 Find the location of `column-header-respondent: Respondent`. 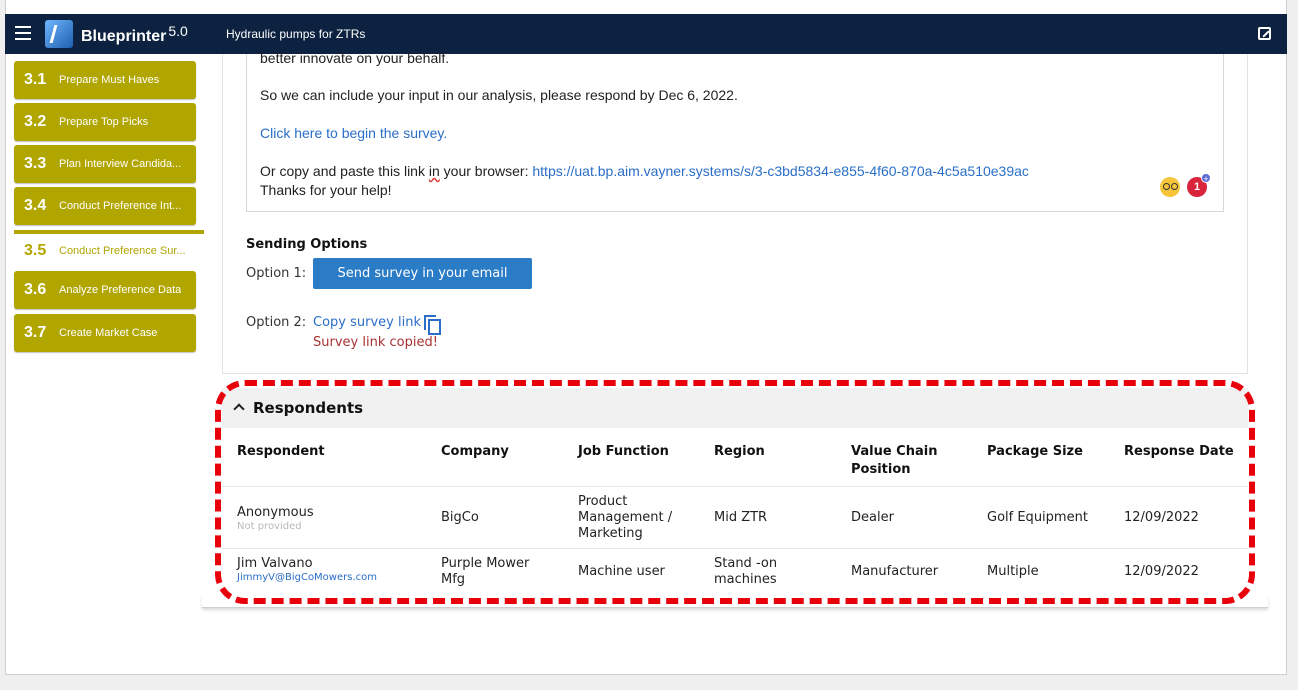

column-header-respondent: Respondent is located at coordinates (281, 452).